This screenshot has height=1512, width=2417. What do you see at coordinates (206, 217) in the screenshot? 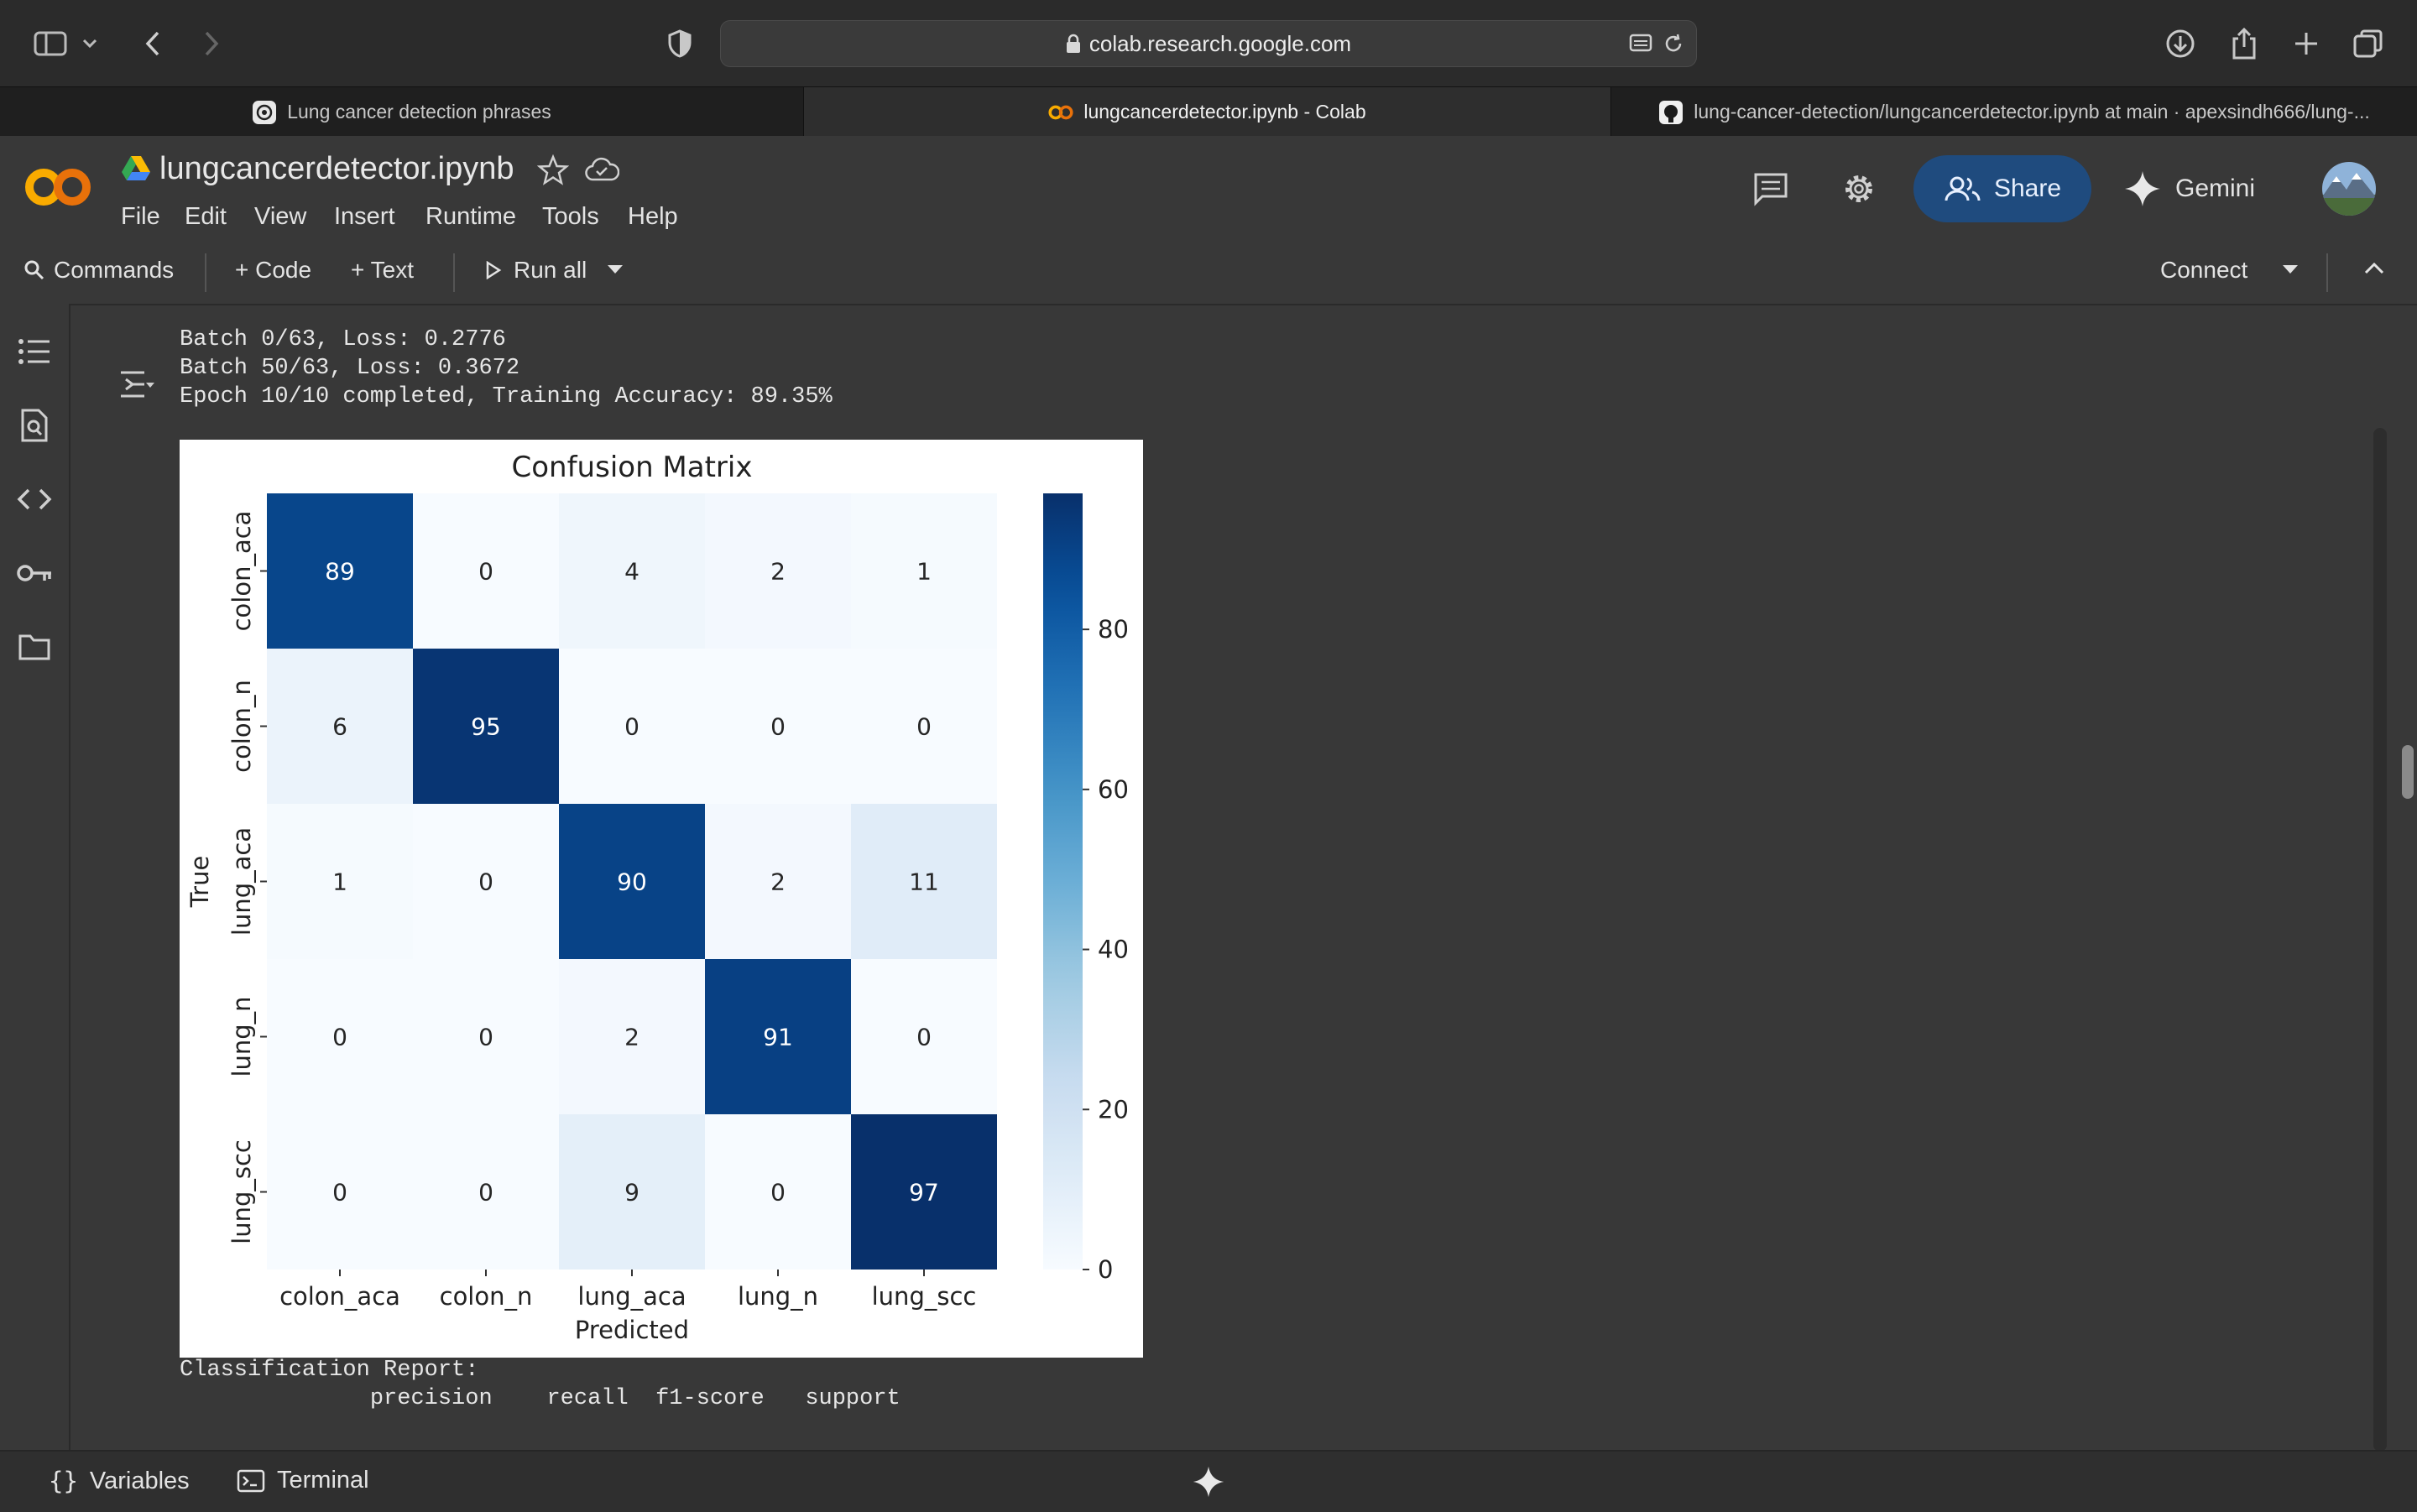
I see `menu-edit: Edit` at bounding box center [206, 217].